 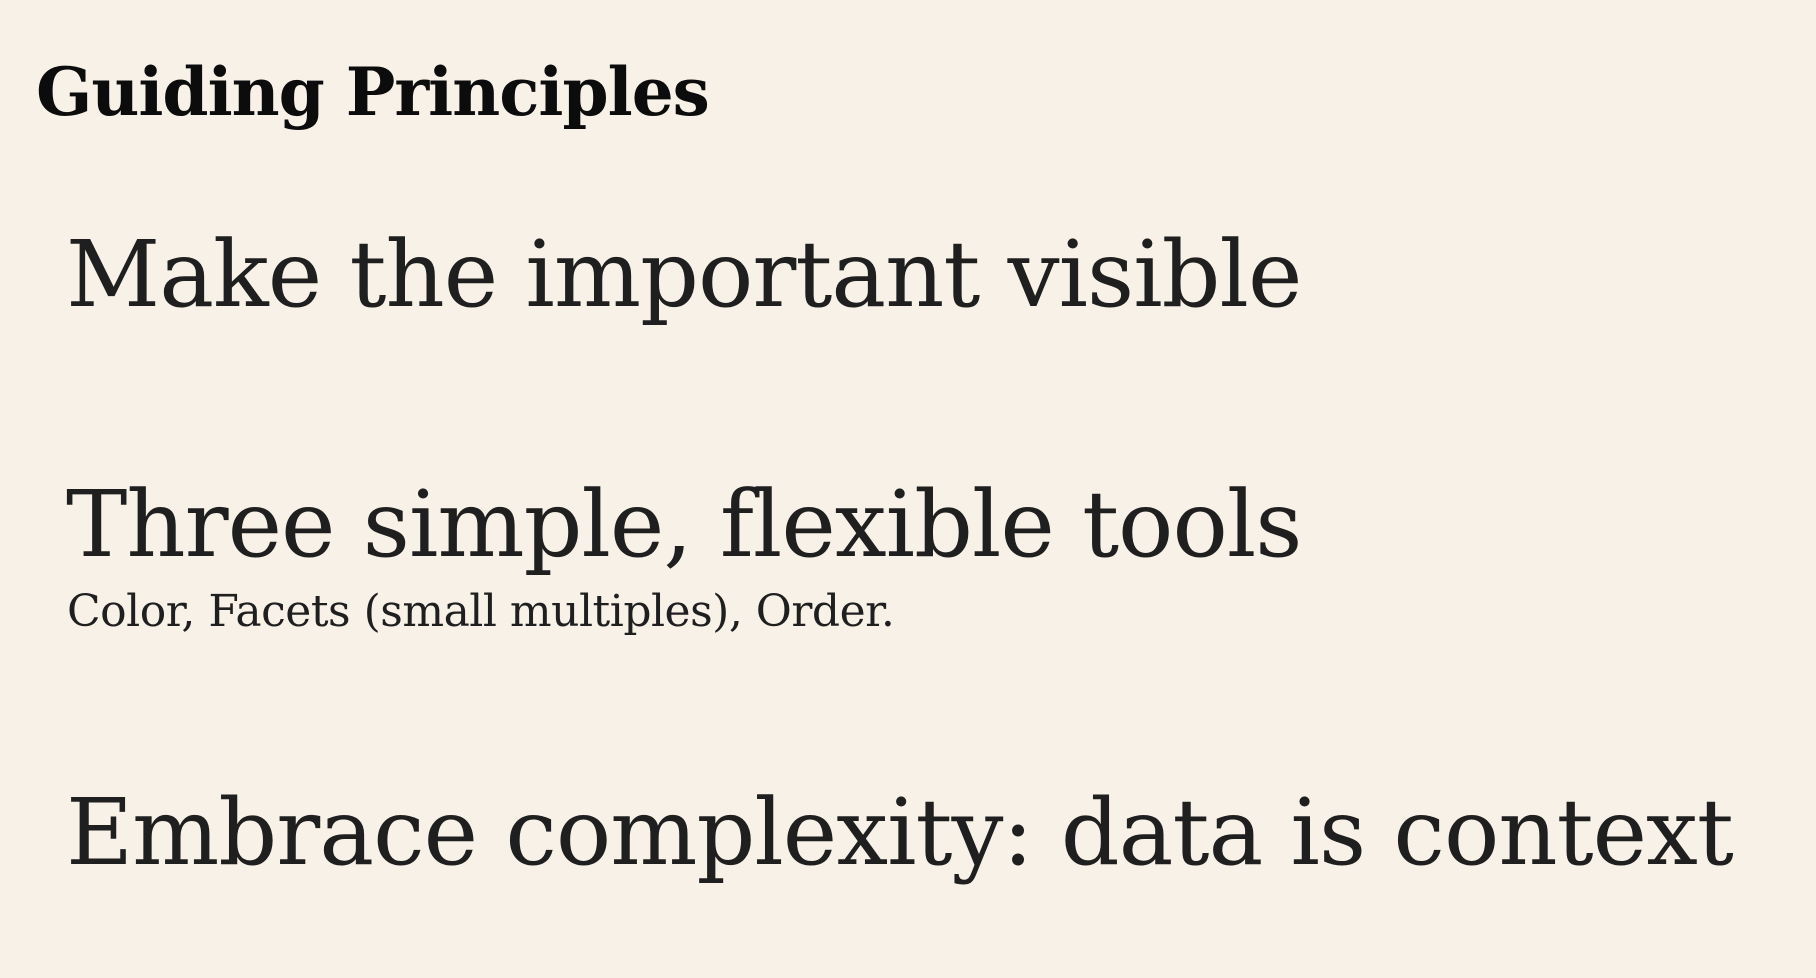 I want to click on page-title: Guiding Principles, so click(x=373, y=92).